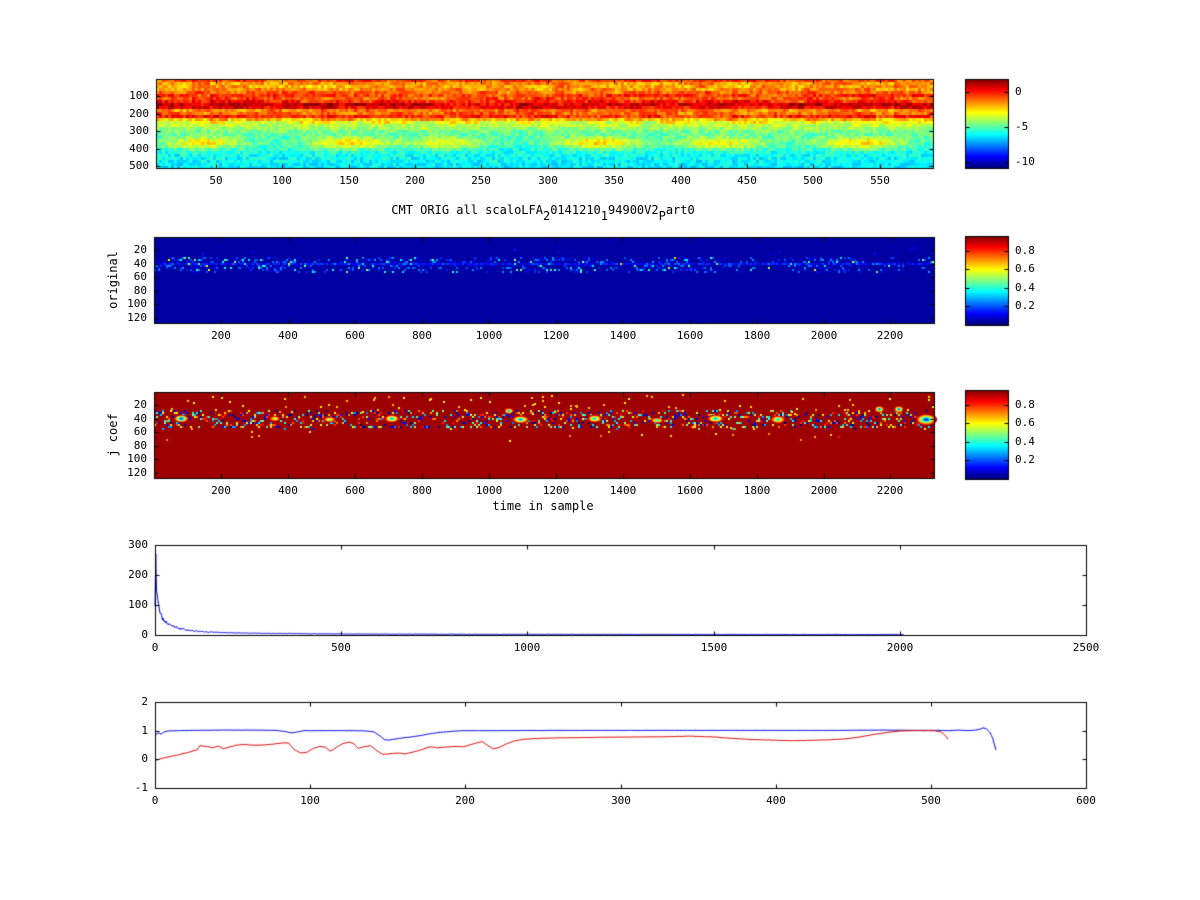 The height and width of the screenshot is (900, 1200). Describe the element at coordinates (1025, 161) in the screenshot. I see `tick-label: -10` at that location.